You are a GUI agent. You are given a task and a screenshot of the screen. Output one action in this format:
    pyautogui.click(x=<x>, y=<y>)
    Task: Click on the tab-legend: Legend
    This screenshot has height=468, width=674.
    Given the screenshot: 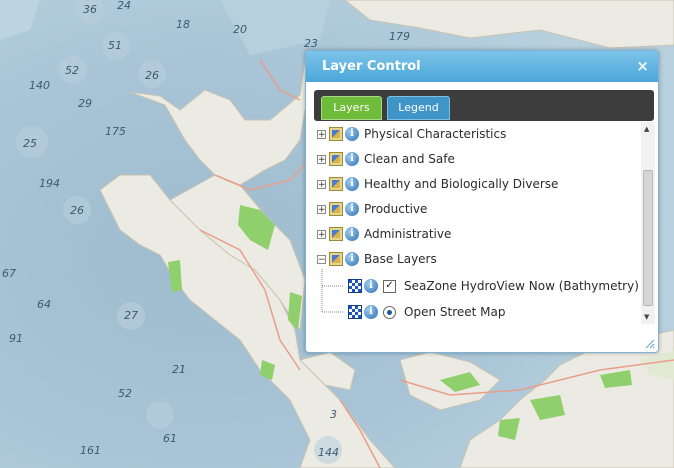 What is the action you would take?
    pyautogui.click(x=418, y=108)
    